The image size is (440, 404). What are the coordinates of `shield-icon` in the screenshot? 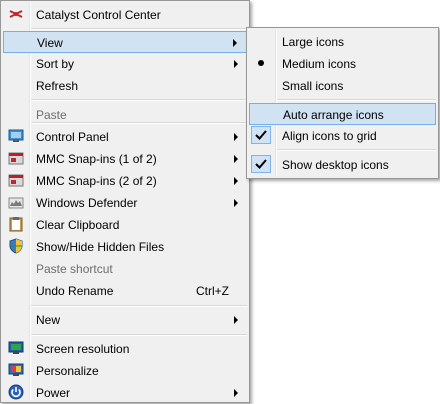 It's located at (16, 246).